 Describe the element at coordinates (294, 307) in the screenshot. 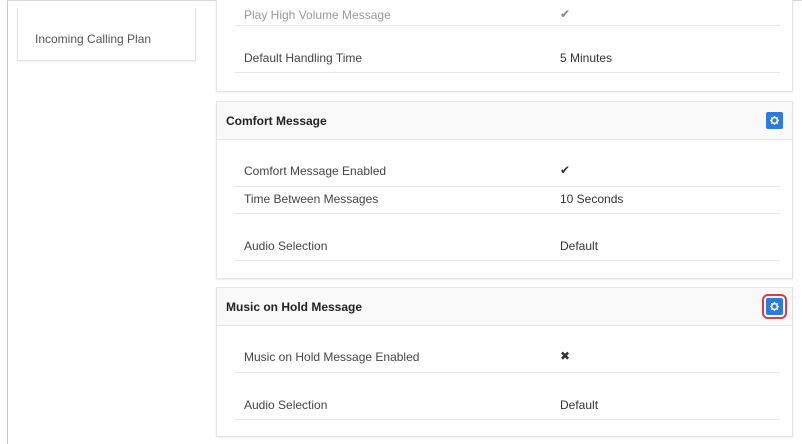

I see `card-title: Music on Hold Message` at that location.